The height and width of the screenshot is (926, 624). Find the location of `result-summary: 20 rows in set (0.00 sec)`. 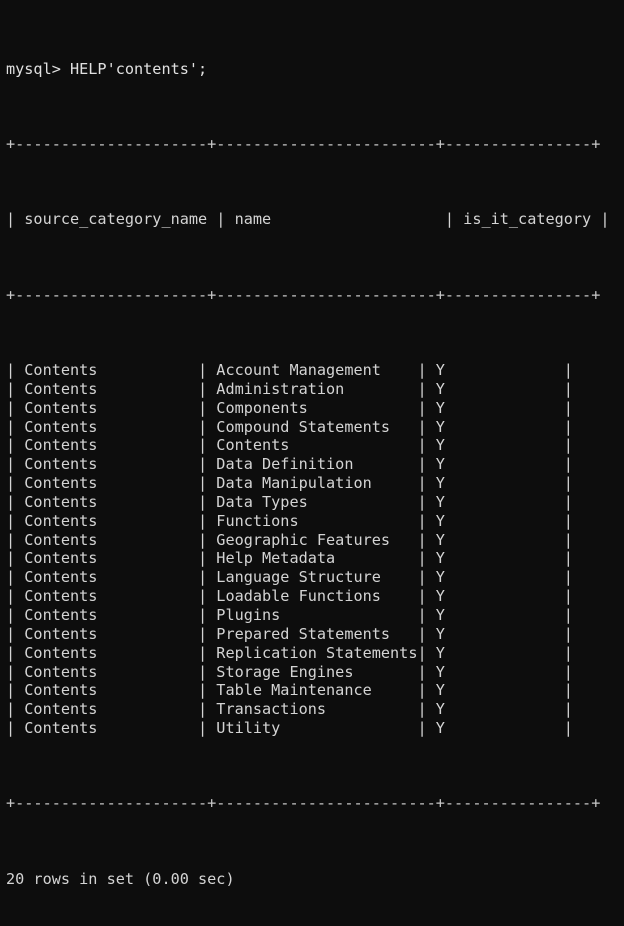

result-summary: 20 rows in set (0.00 sec) is located at coordinates (120, 878).